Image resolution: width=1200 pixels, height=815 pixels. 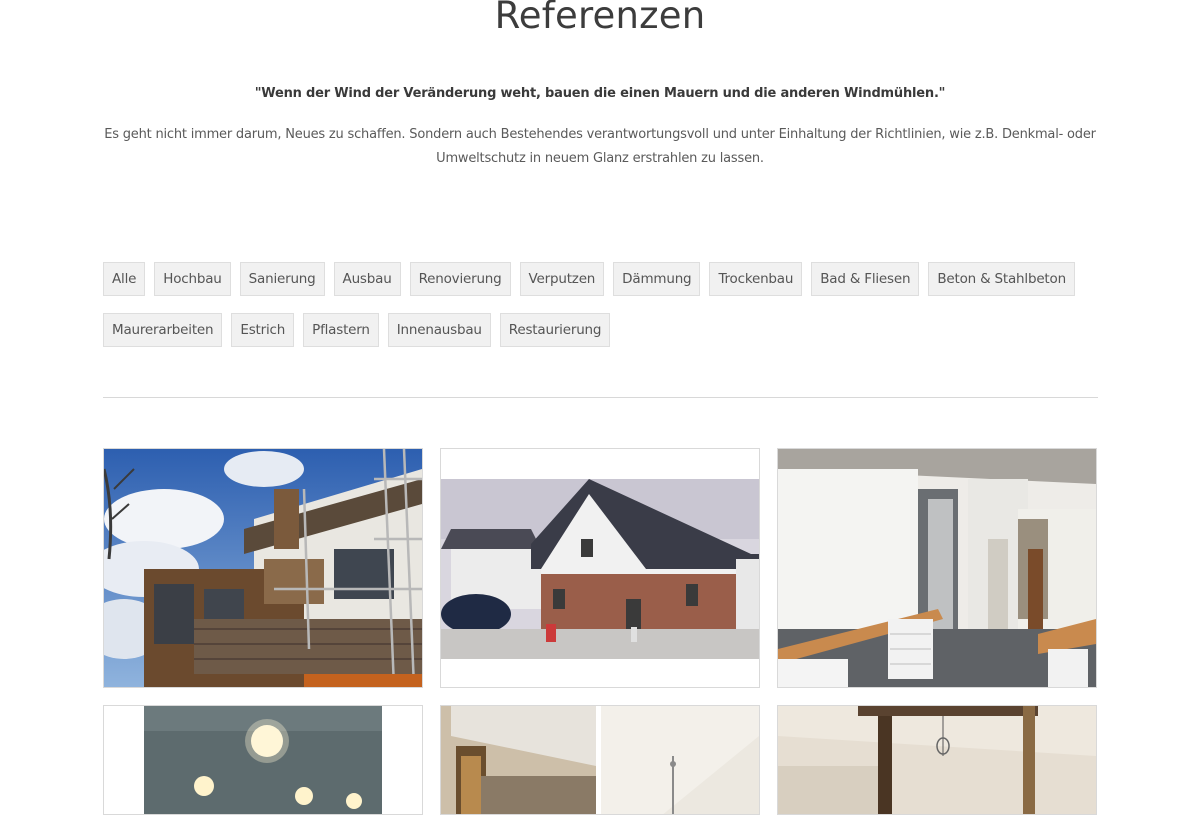 I want to click on filter-hochbau-button: Hochbau, so click(x=192, y=279).